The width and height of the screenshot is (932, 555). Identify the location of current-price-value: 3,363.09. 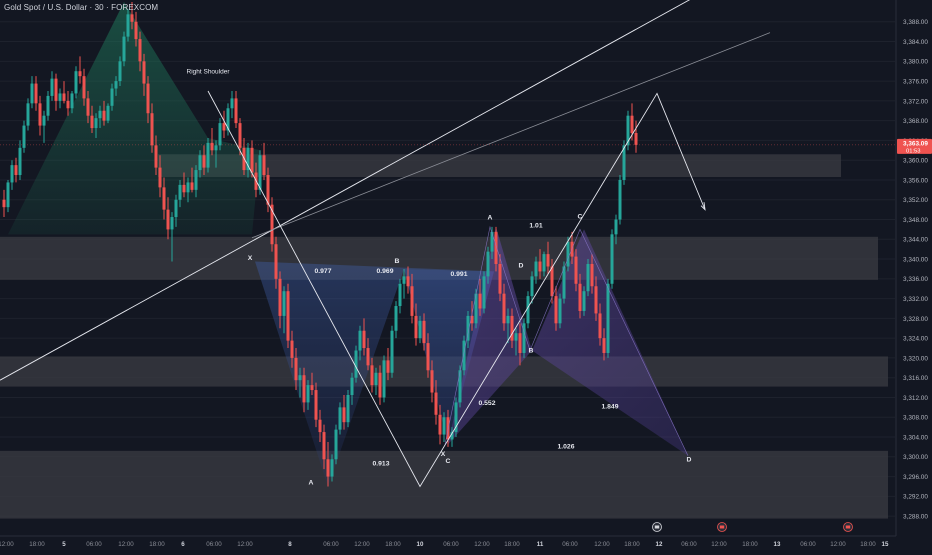
(915, 143).